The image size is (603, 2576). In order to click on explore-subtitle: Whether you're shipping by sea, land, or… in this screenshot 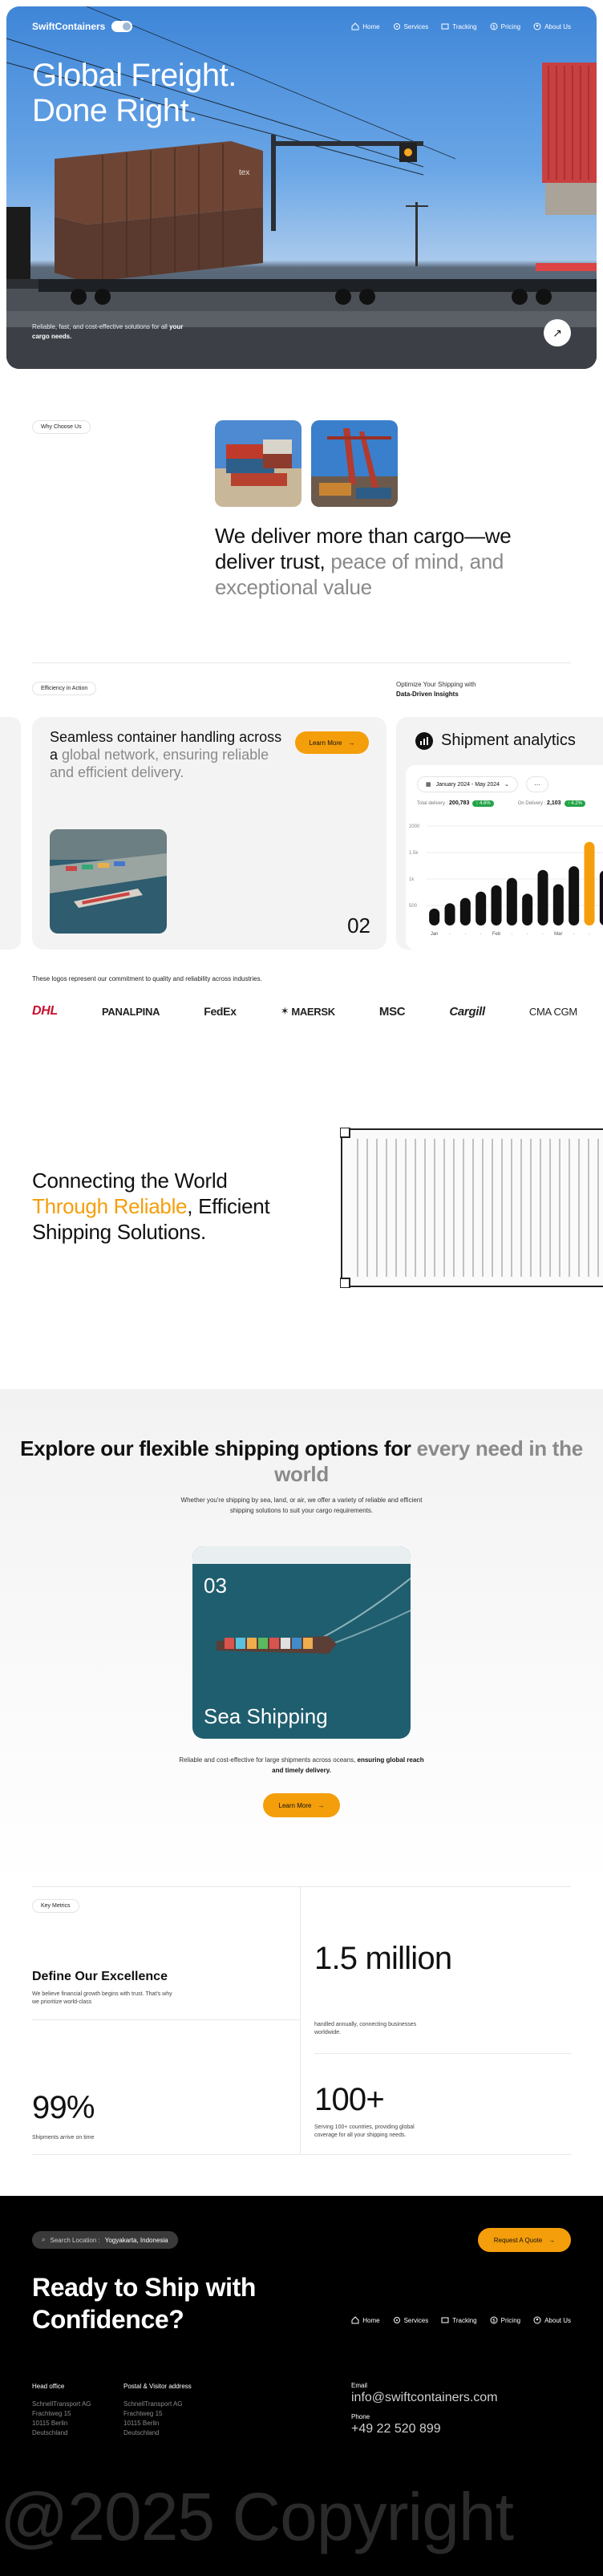, I will do `click(302, 1505)`.